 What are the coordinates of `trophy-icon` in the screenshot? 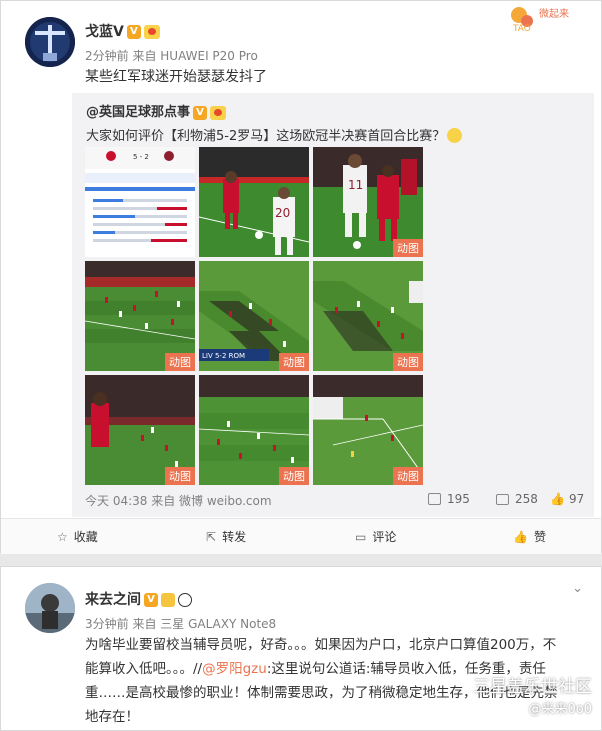 It's located at (168, 600).